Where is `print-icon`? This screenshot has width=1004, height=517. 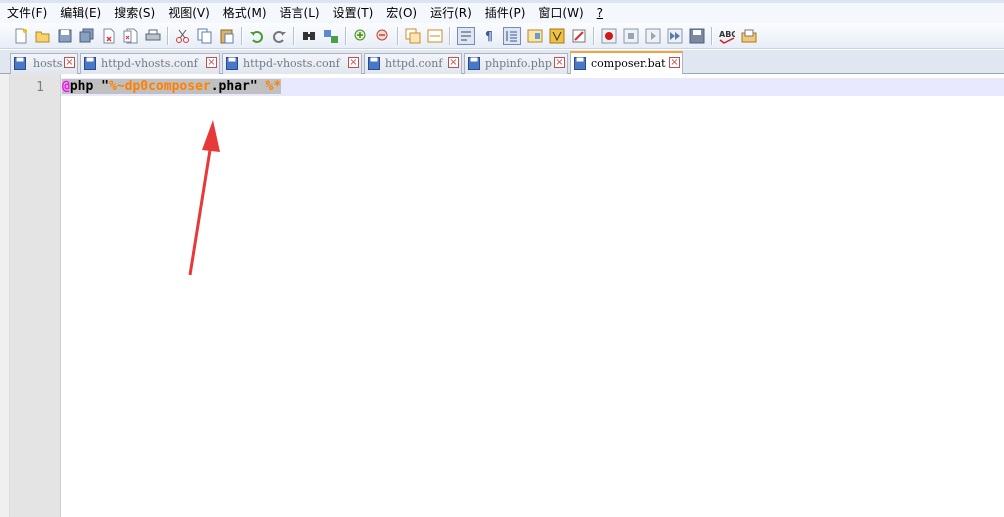
print-icon is located at coordinates (153, 36).